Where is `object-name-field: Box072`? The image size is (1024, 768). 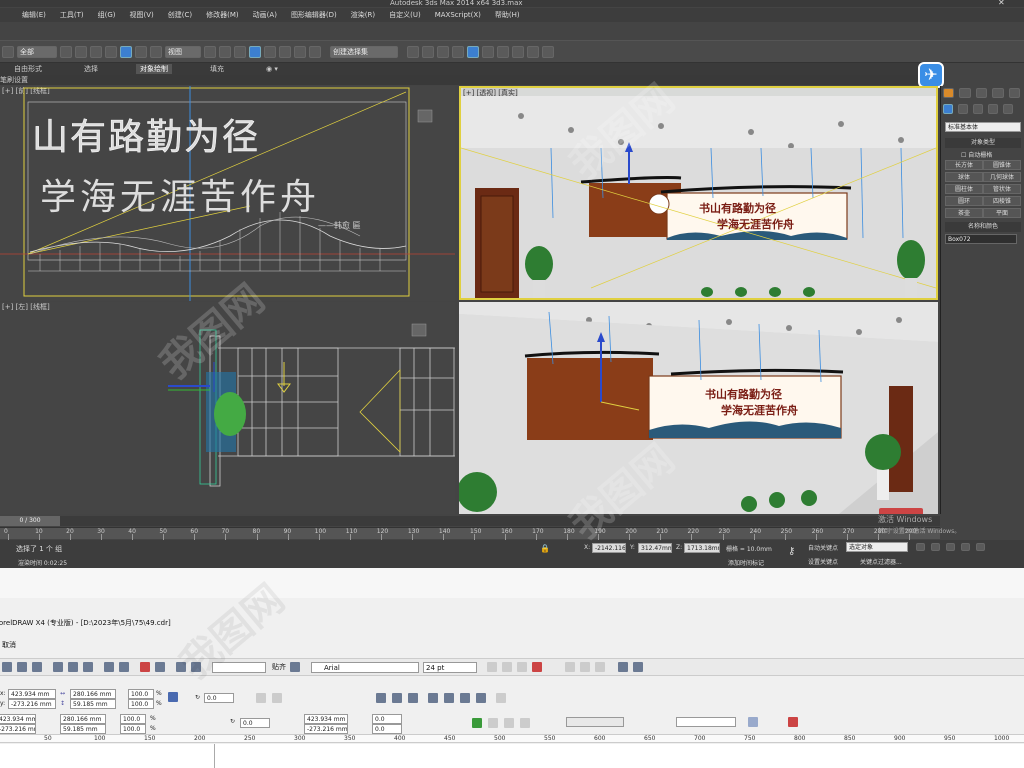 object-name-field: Box072 is located at coordinates (981, 239).